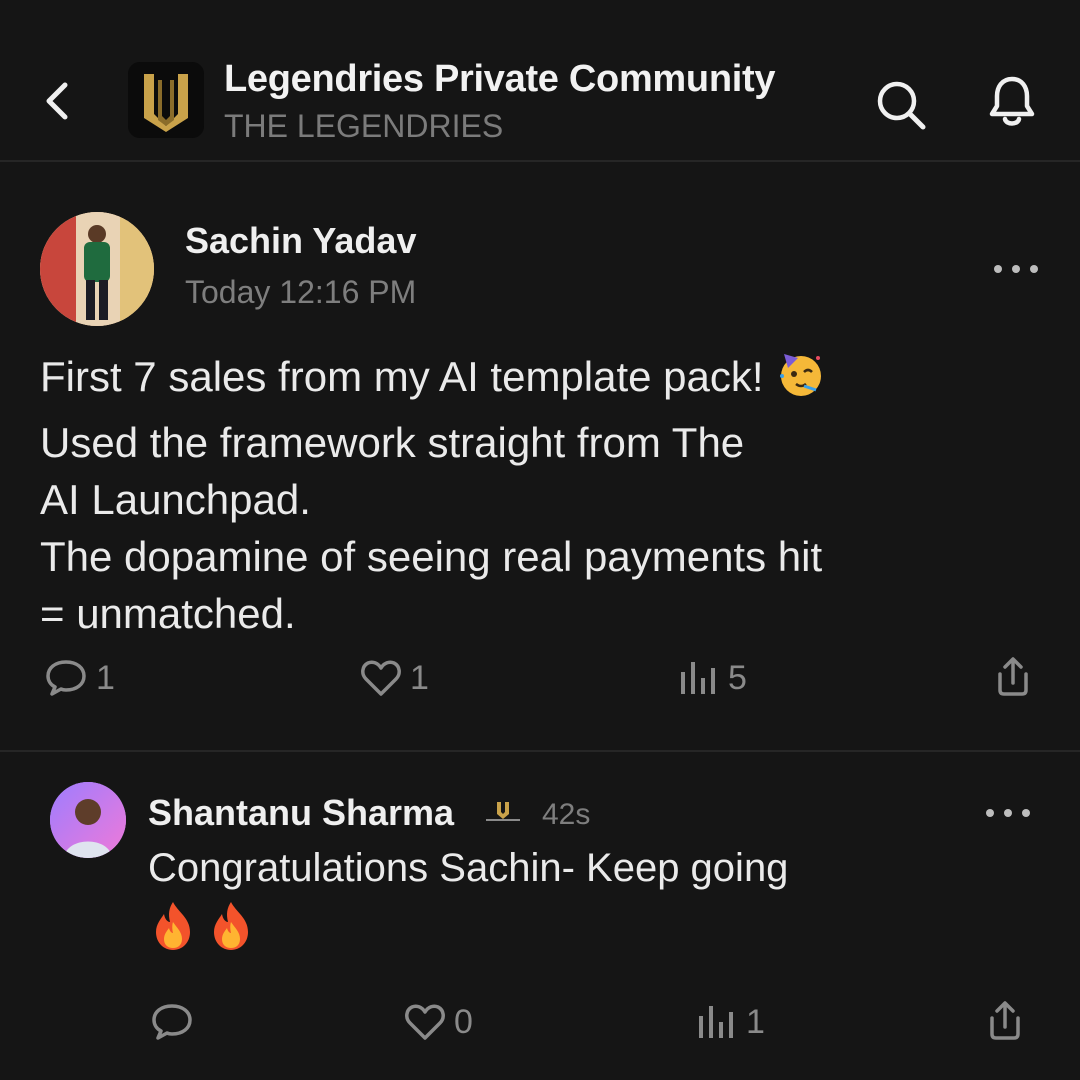 The height and width of the screenshot is (1080, 1080). I want to click on notifications-button, so click(1012, 102).